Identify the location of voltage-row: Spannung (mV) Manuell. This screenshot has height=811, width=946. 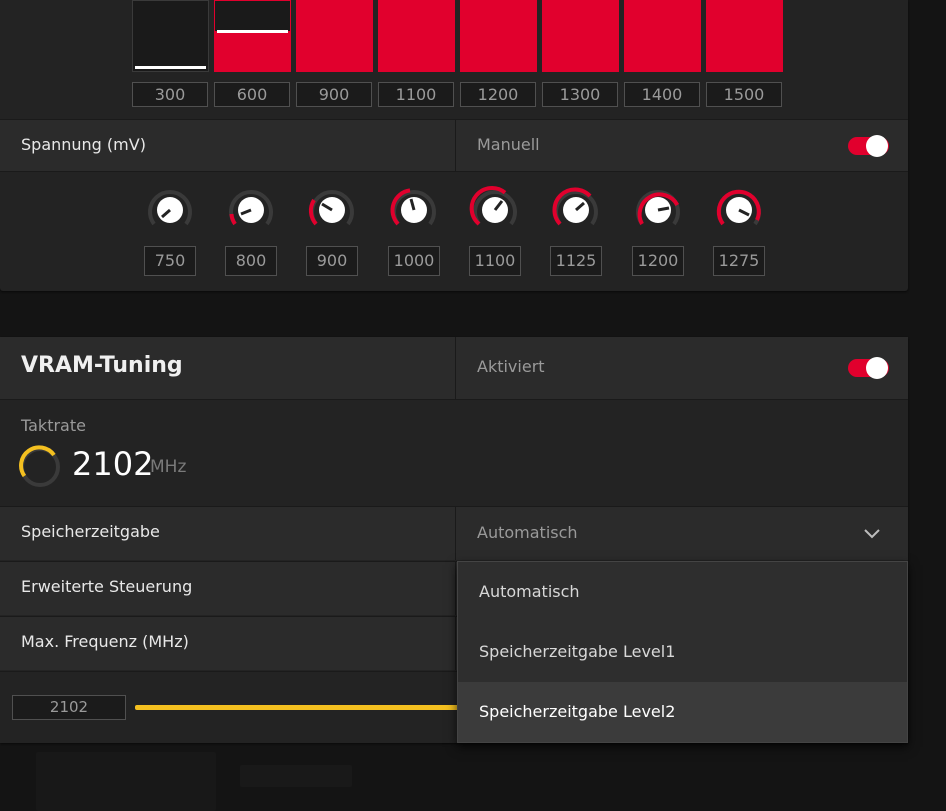
(454, 145).